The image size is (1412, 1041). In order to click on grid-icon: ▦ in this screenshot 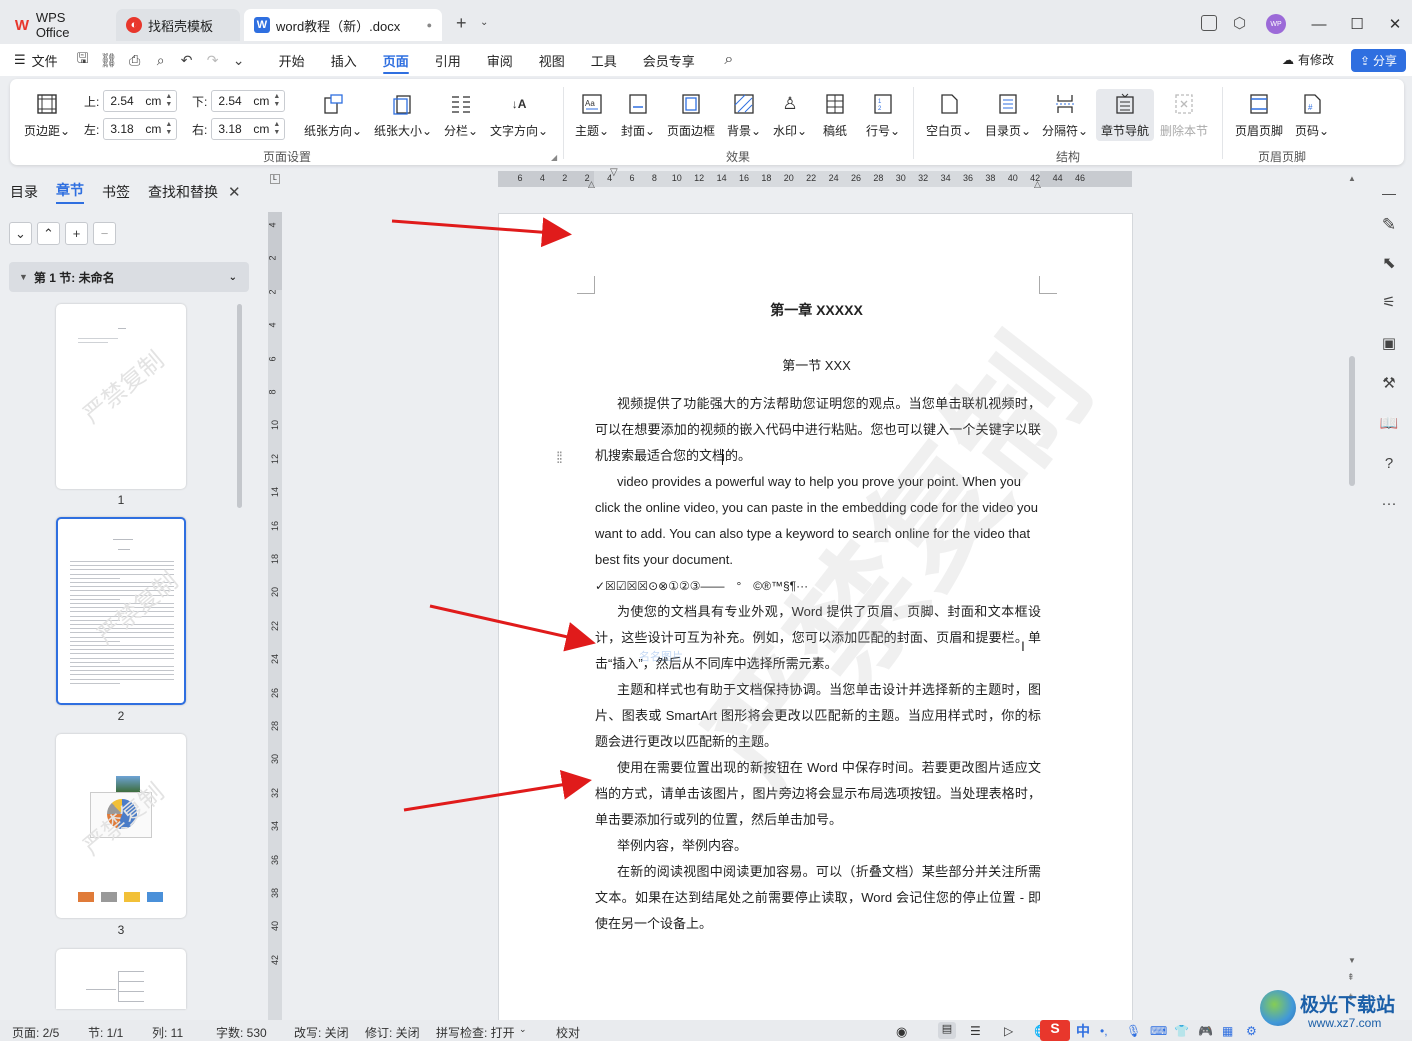, I will do `click(1227, 1031)`.